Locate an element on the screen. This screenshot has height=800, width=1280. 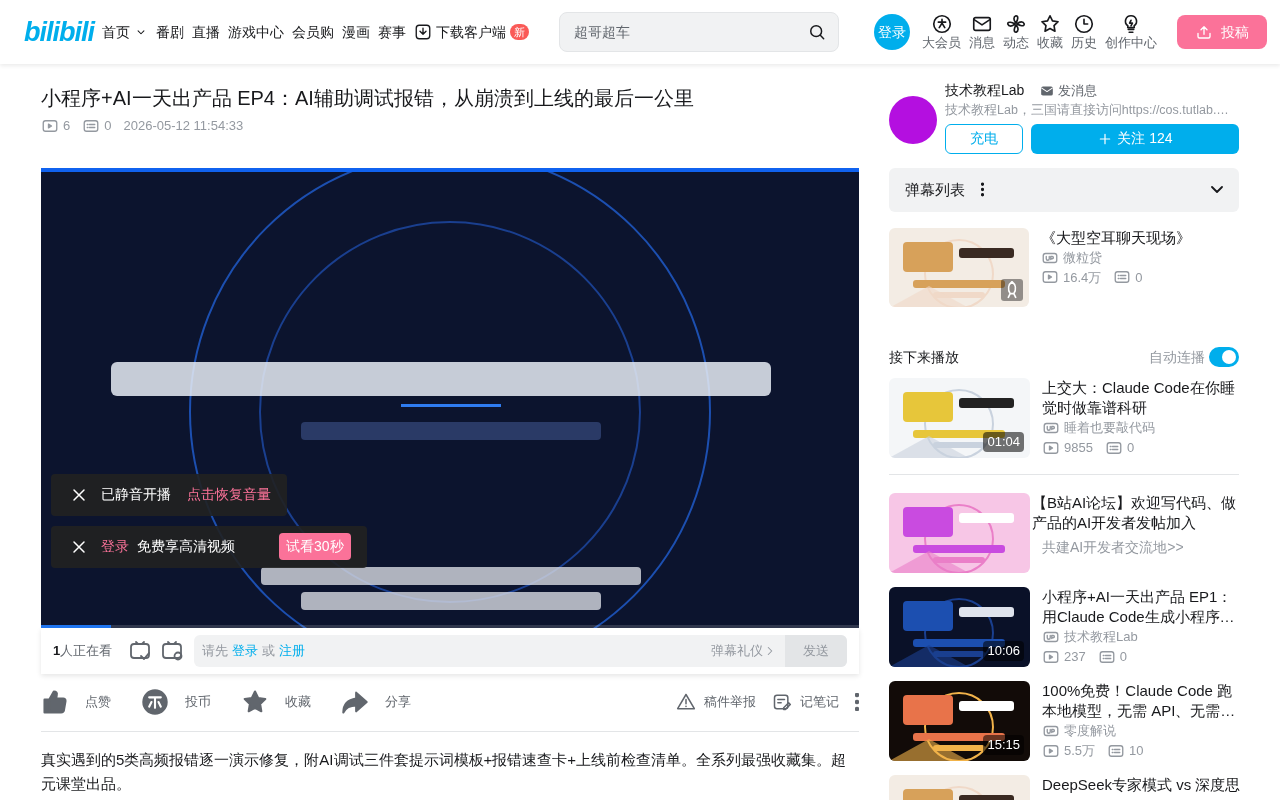
video-title: 上交大：Claude Code在你睡觉时做靠谱科研 is located at coordinates (1140, 398).